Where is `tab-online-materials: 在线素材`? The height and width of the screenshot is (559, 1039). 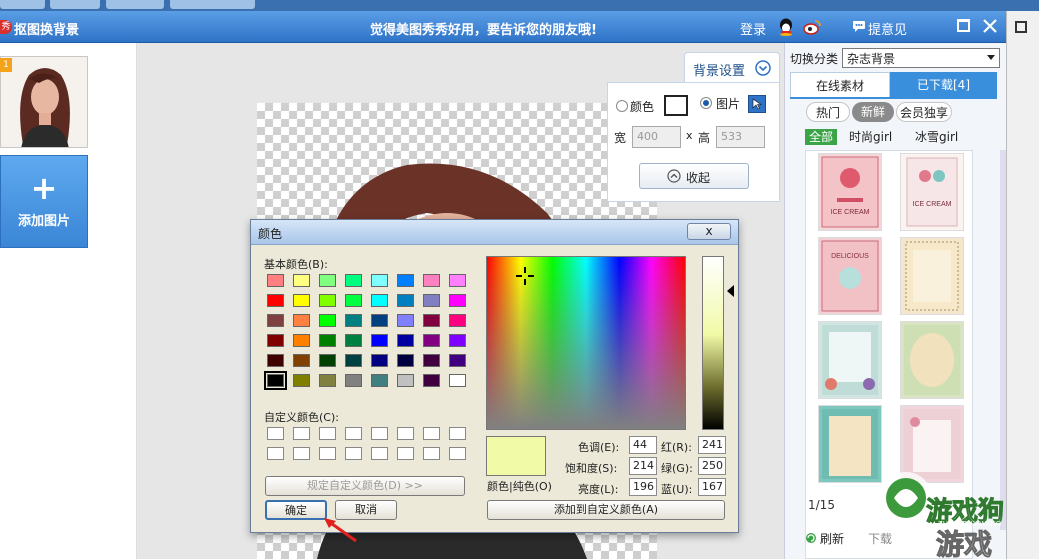
tab-online-materials: 在线素材 is located at coordinates (840, 85).